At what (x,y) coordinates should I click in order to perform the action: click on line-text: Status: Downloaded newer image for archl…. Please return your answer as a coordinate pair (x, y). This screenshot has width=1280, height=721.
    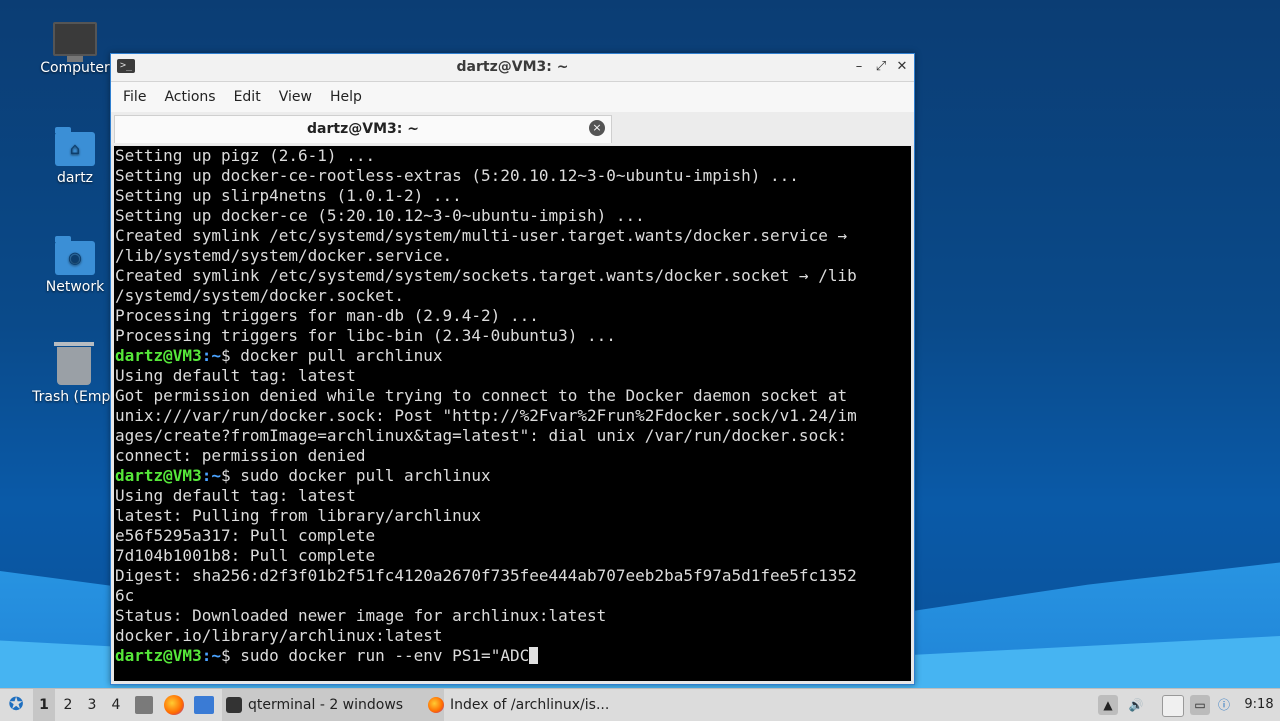
    Looking at the image, I should click on (361, 615).